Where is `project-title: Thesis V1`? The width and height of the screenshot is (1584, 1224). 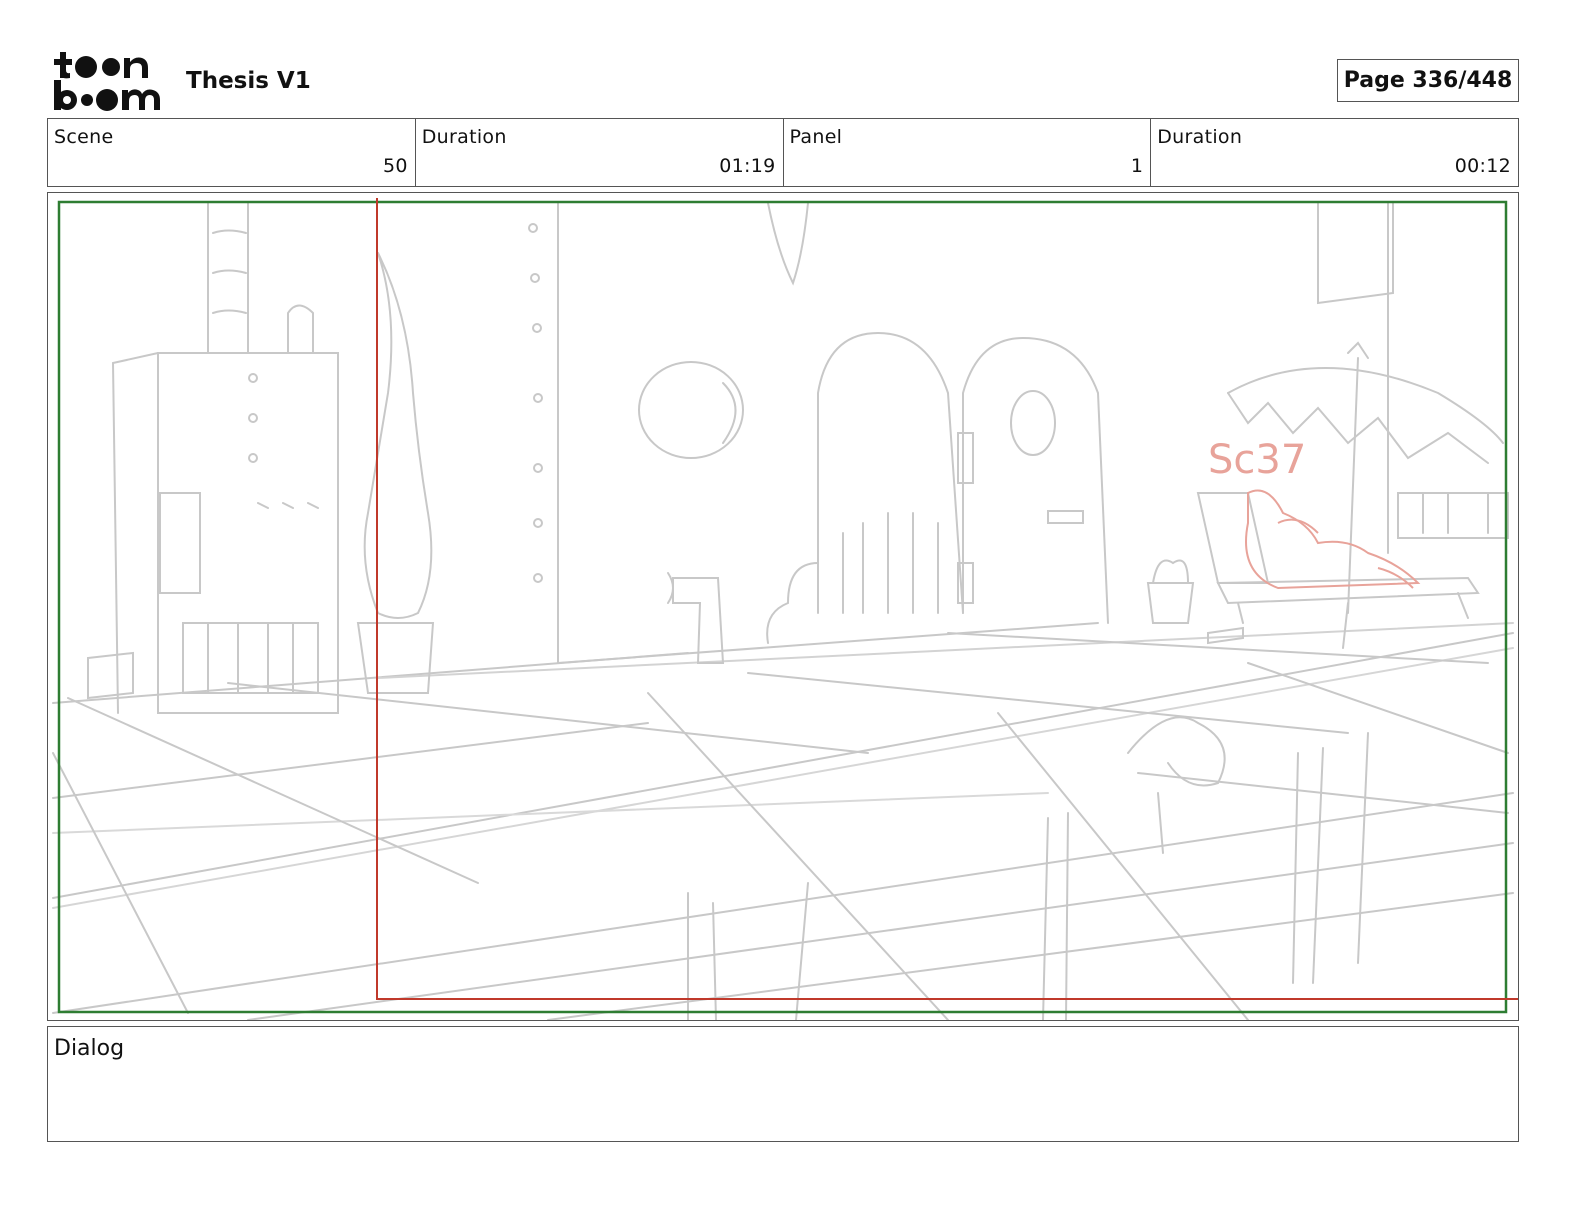 project-title: Thesis V1 is located at coordinates (248, 81).